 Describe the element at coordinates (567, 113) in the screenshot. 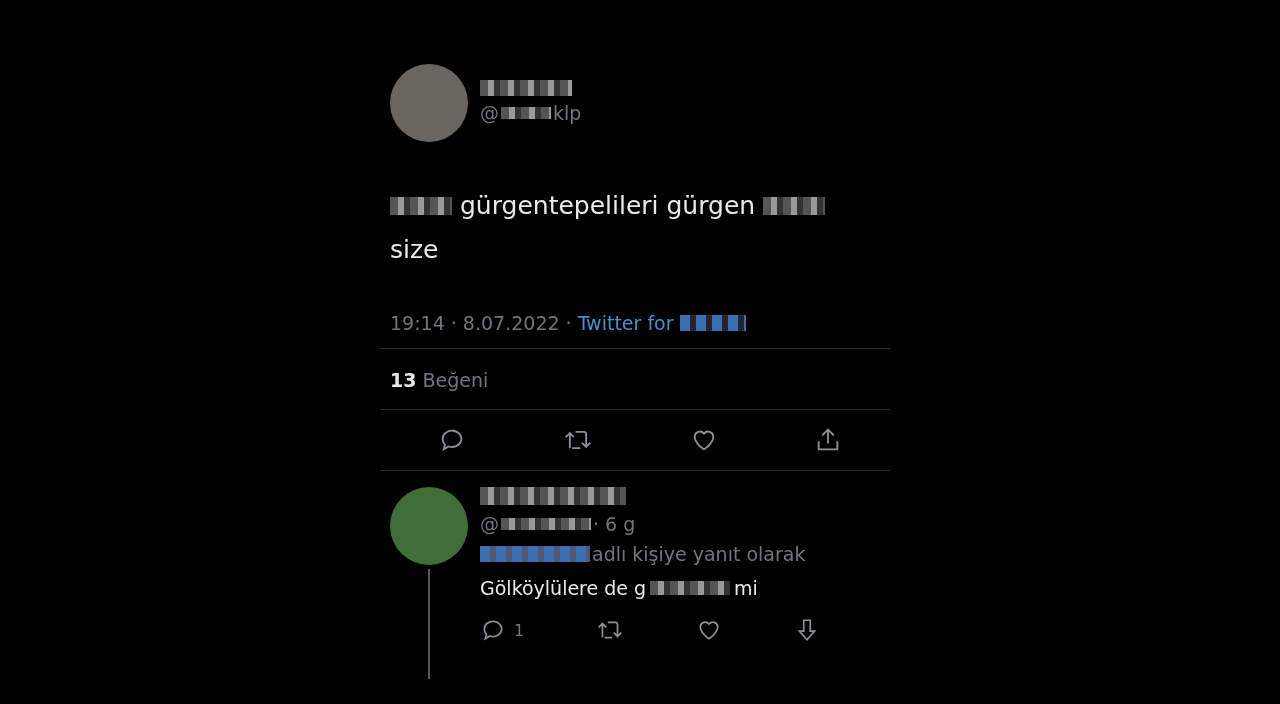

I see `handle-suffix: klp` at that location.